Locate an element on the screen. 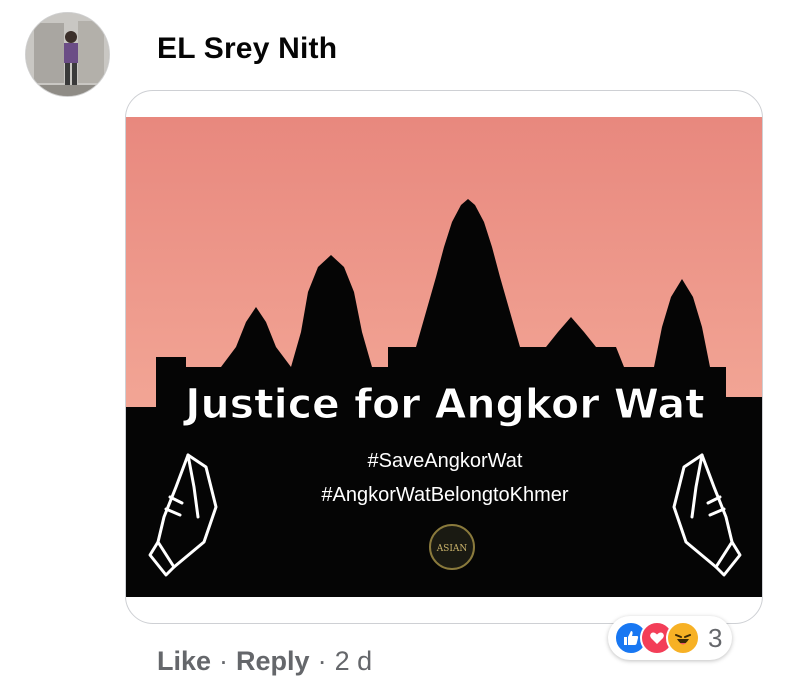 The width and height of the screenshot is (800, 692). comment-timestamp: 2 d is located at coordinates (354, 661).